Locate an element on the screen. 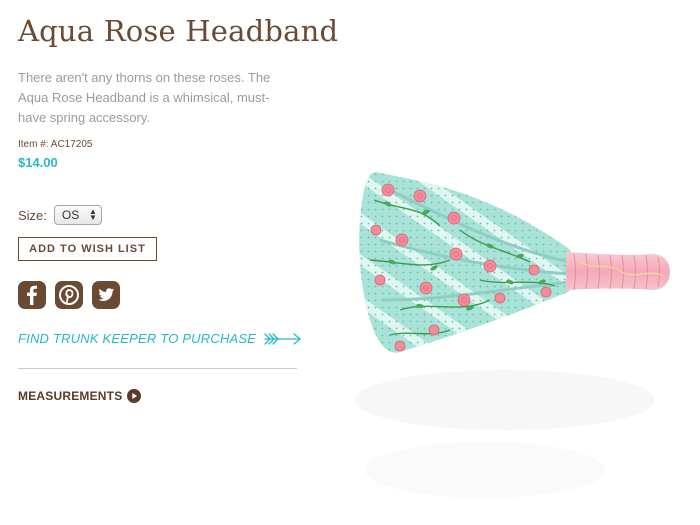  product-title: Aqua Rose Headband is located at coordinates (178, 31).